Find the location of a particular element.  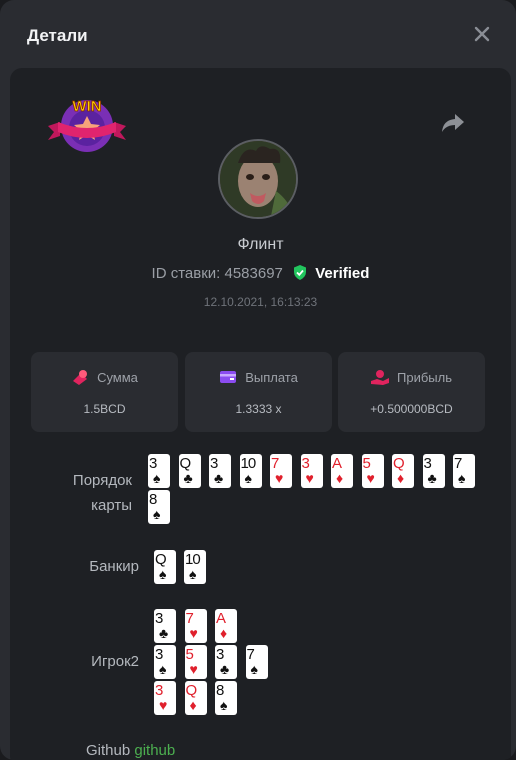

card-order-card: 7 ♠ is located at coordinates (464, 471).